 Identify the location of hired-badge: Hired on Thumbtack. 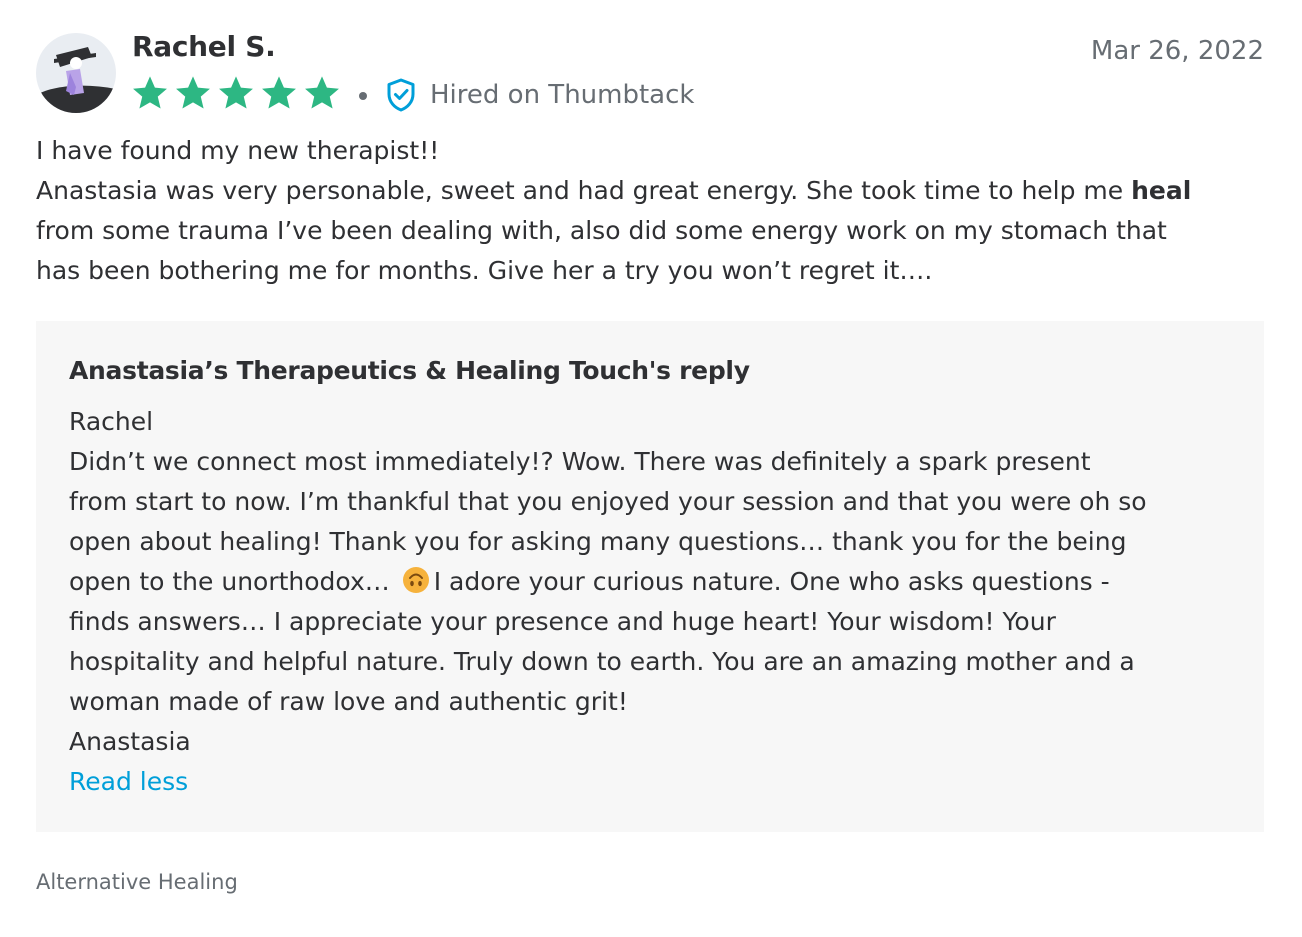
(540, 95).